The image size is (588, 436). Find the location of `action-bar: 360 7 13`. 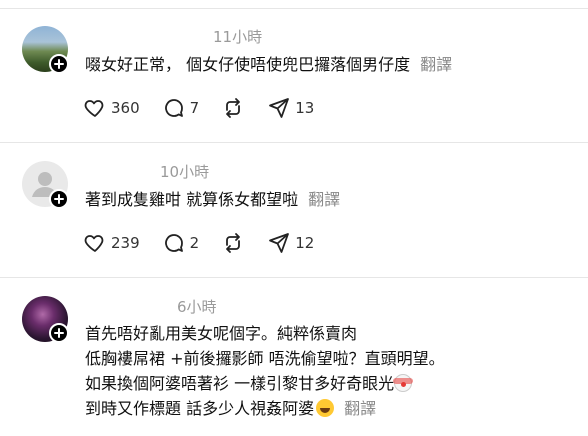

action-bar: 360 7 13 is located at coordinates (209, 108).